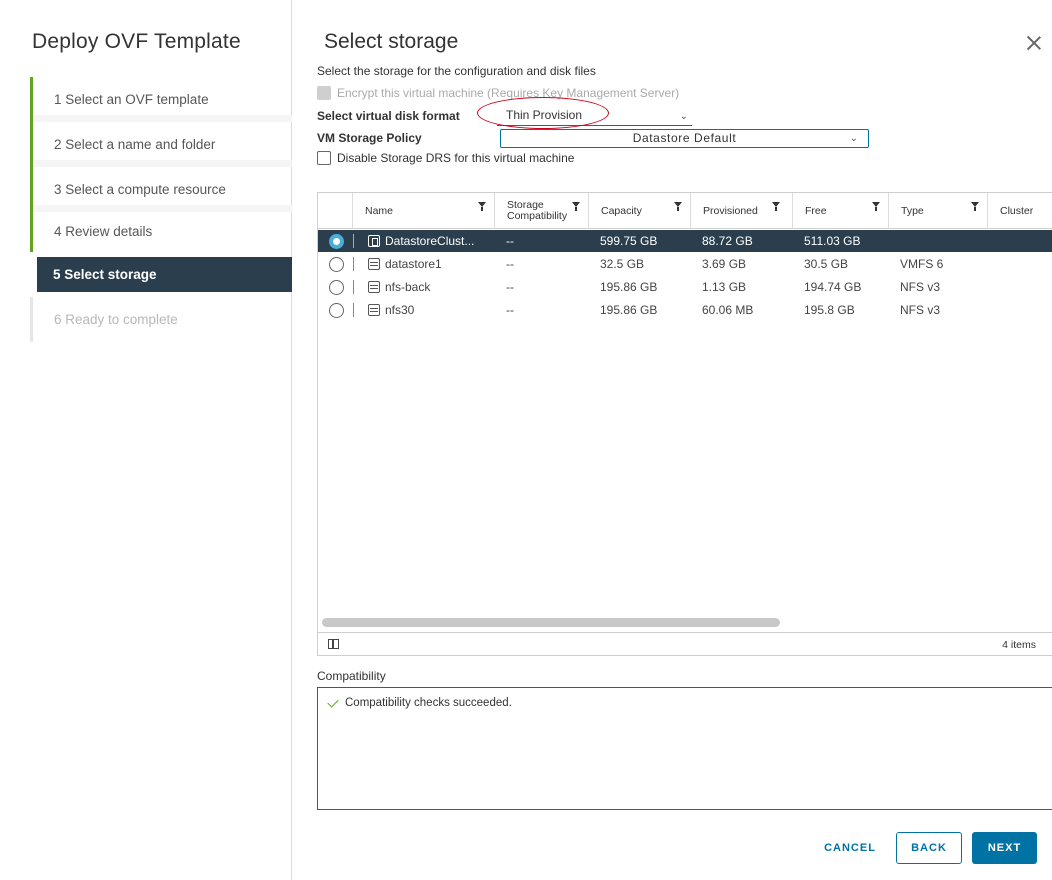 The width and height of the screenshot is (1052, 880). Describe the element at coordinates (833, 287) in the screenshot. I see `row-free: 194.74 GB` at that location.